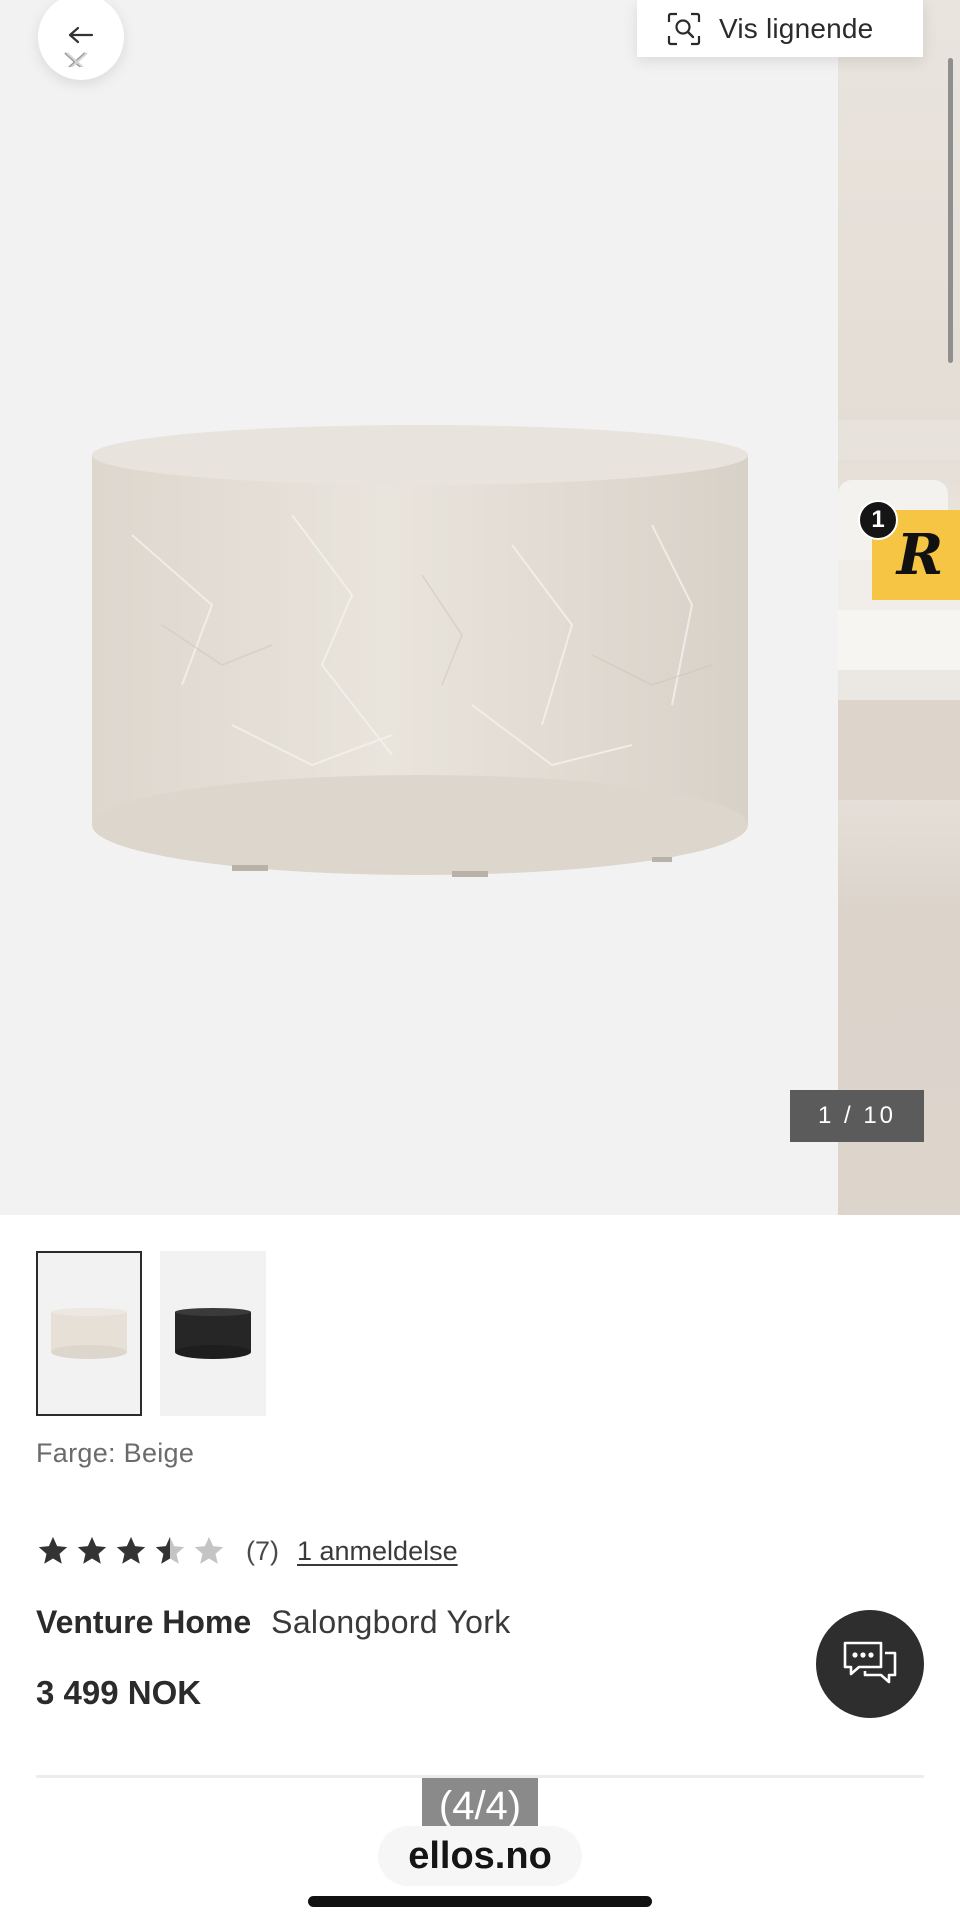  Describe the element at coordinates (950, 210) in the screenshot. I see `scrollbar` at that location.